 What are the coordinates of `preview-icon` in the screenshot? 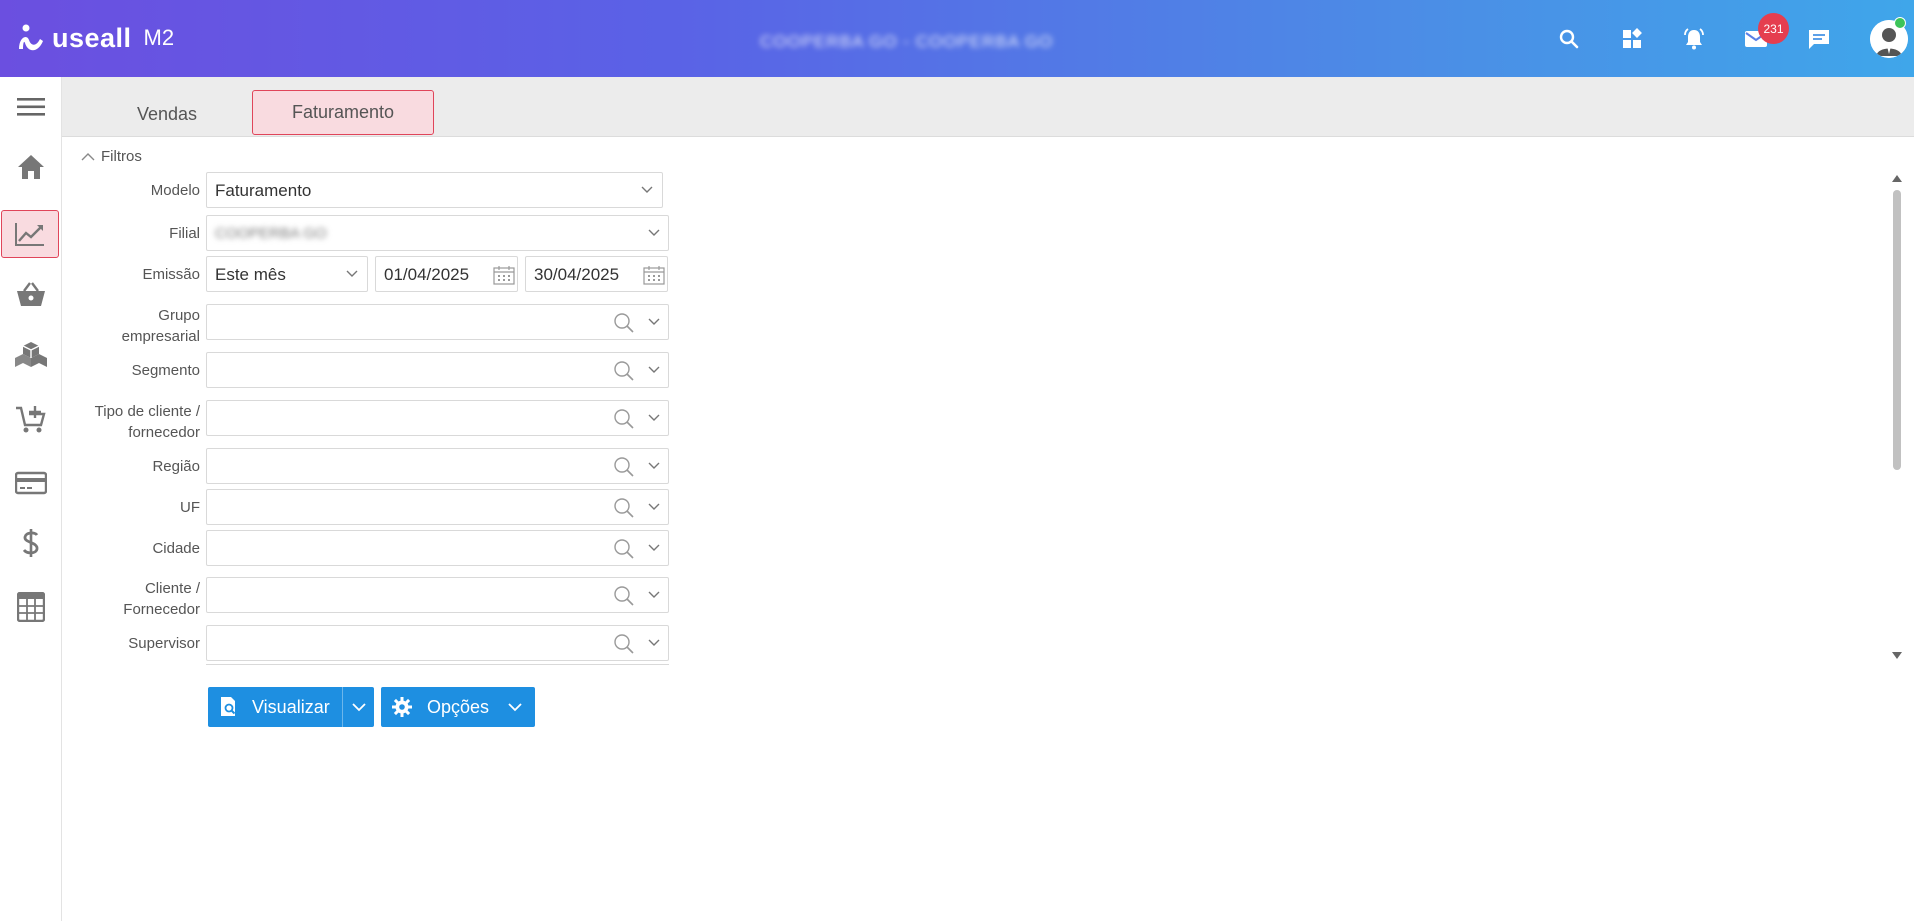 It's located at (228, 706).